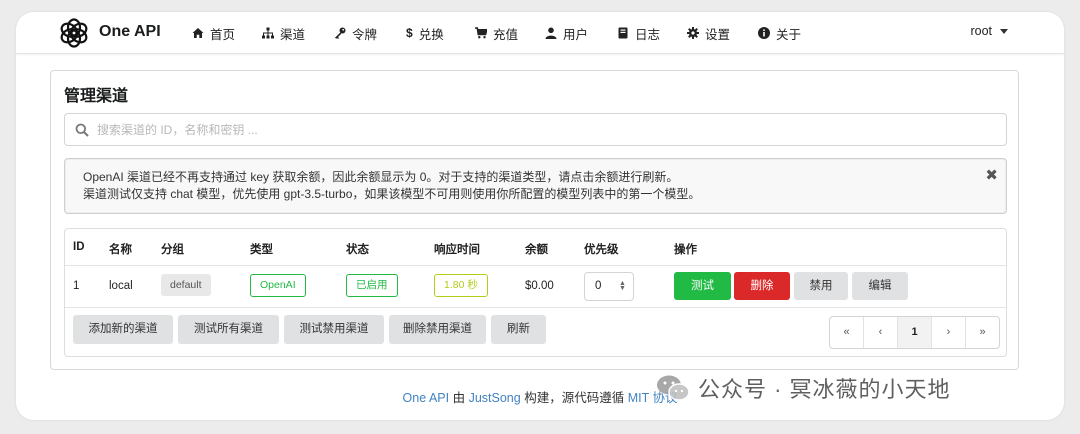 The image size is (1080, 434). I want to click on table-header: ID 名称 分组 类型 状态 响应时间 余额 优先级 操作, so click(535, 247).